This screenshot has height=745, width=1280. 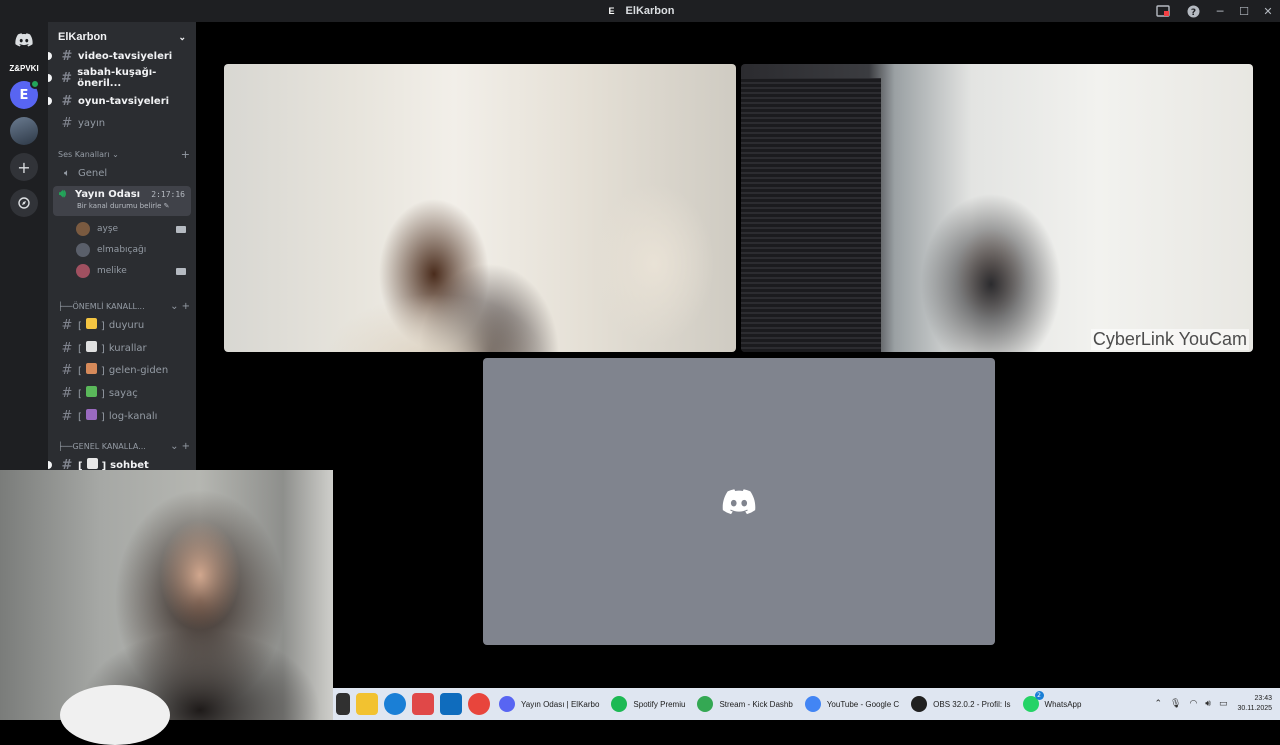 I want to click on camera-icon, so click(x=181, y=271).